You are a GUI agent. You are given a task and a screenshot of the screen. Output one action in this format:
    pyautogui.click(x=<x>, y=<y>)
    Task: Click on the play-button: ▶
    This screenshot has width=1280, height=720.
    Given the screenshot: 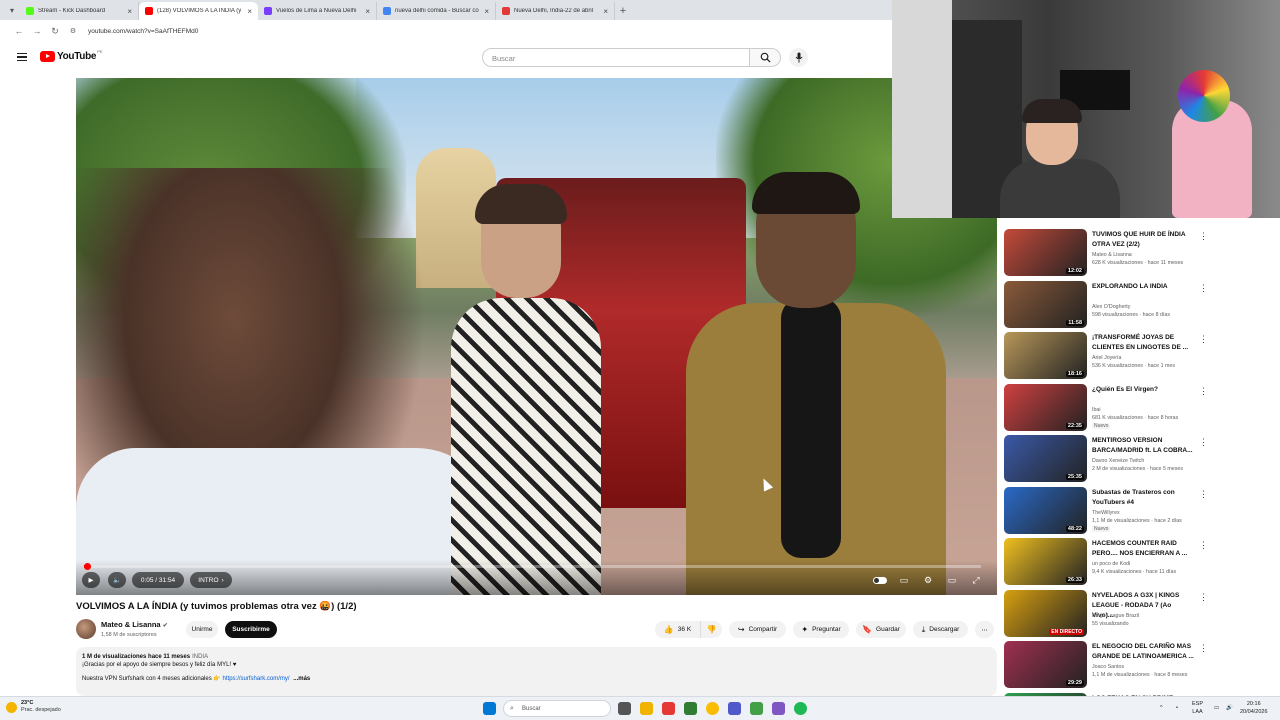 What is the action you would take?
    pyautogui.click(x=91, y=580)
    